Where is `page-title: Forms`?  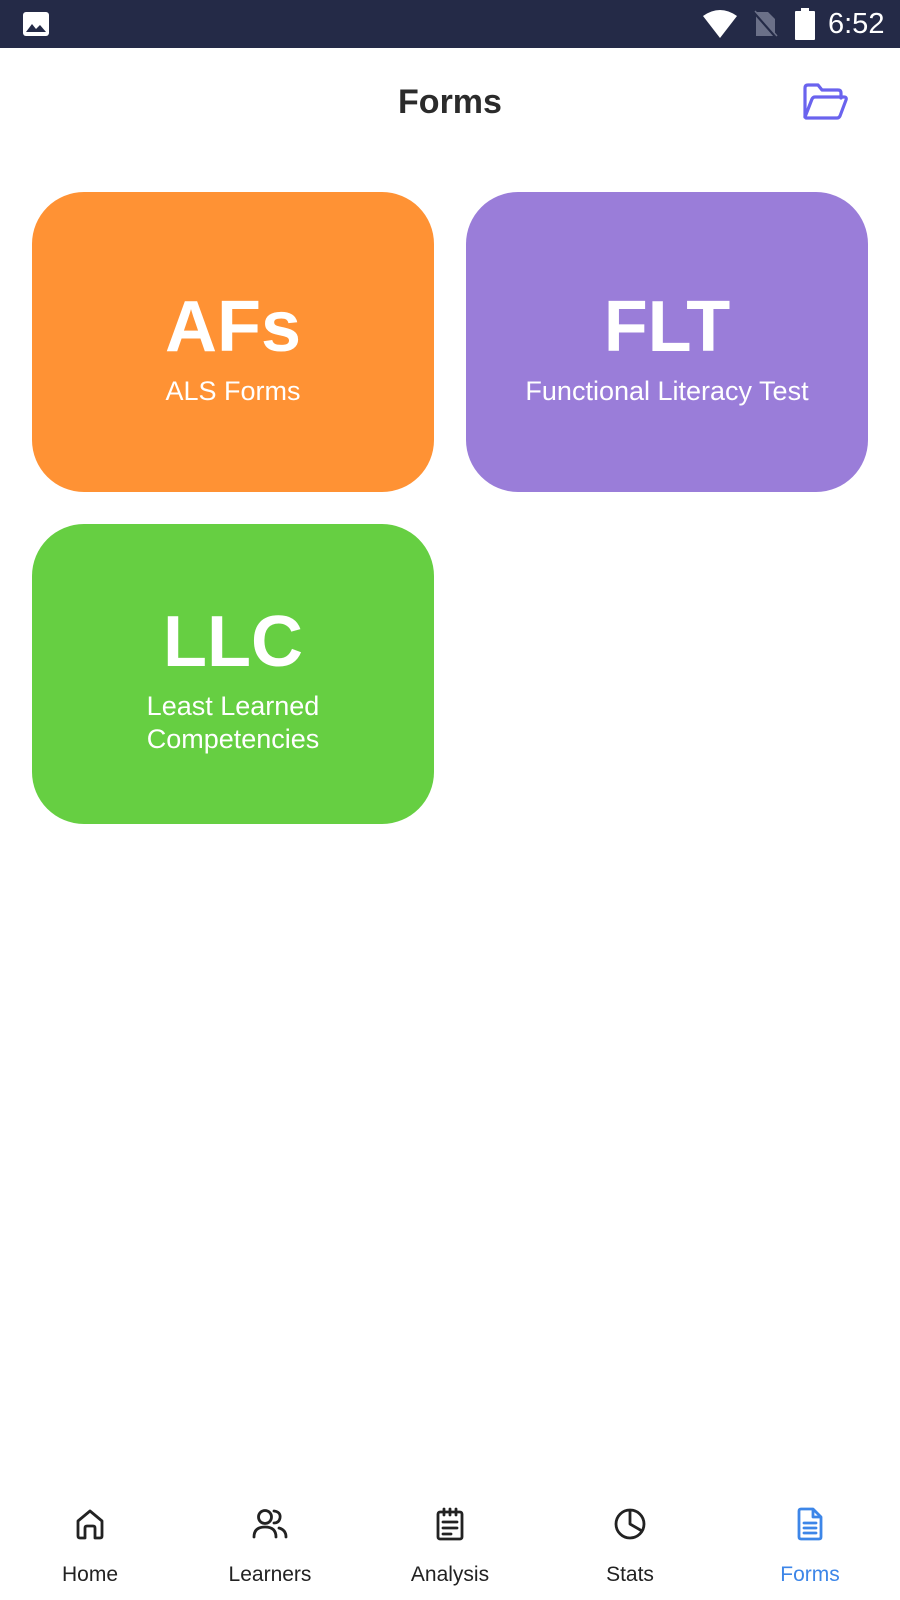 page-title: Forms is located at coordinates (450, 102).